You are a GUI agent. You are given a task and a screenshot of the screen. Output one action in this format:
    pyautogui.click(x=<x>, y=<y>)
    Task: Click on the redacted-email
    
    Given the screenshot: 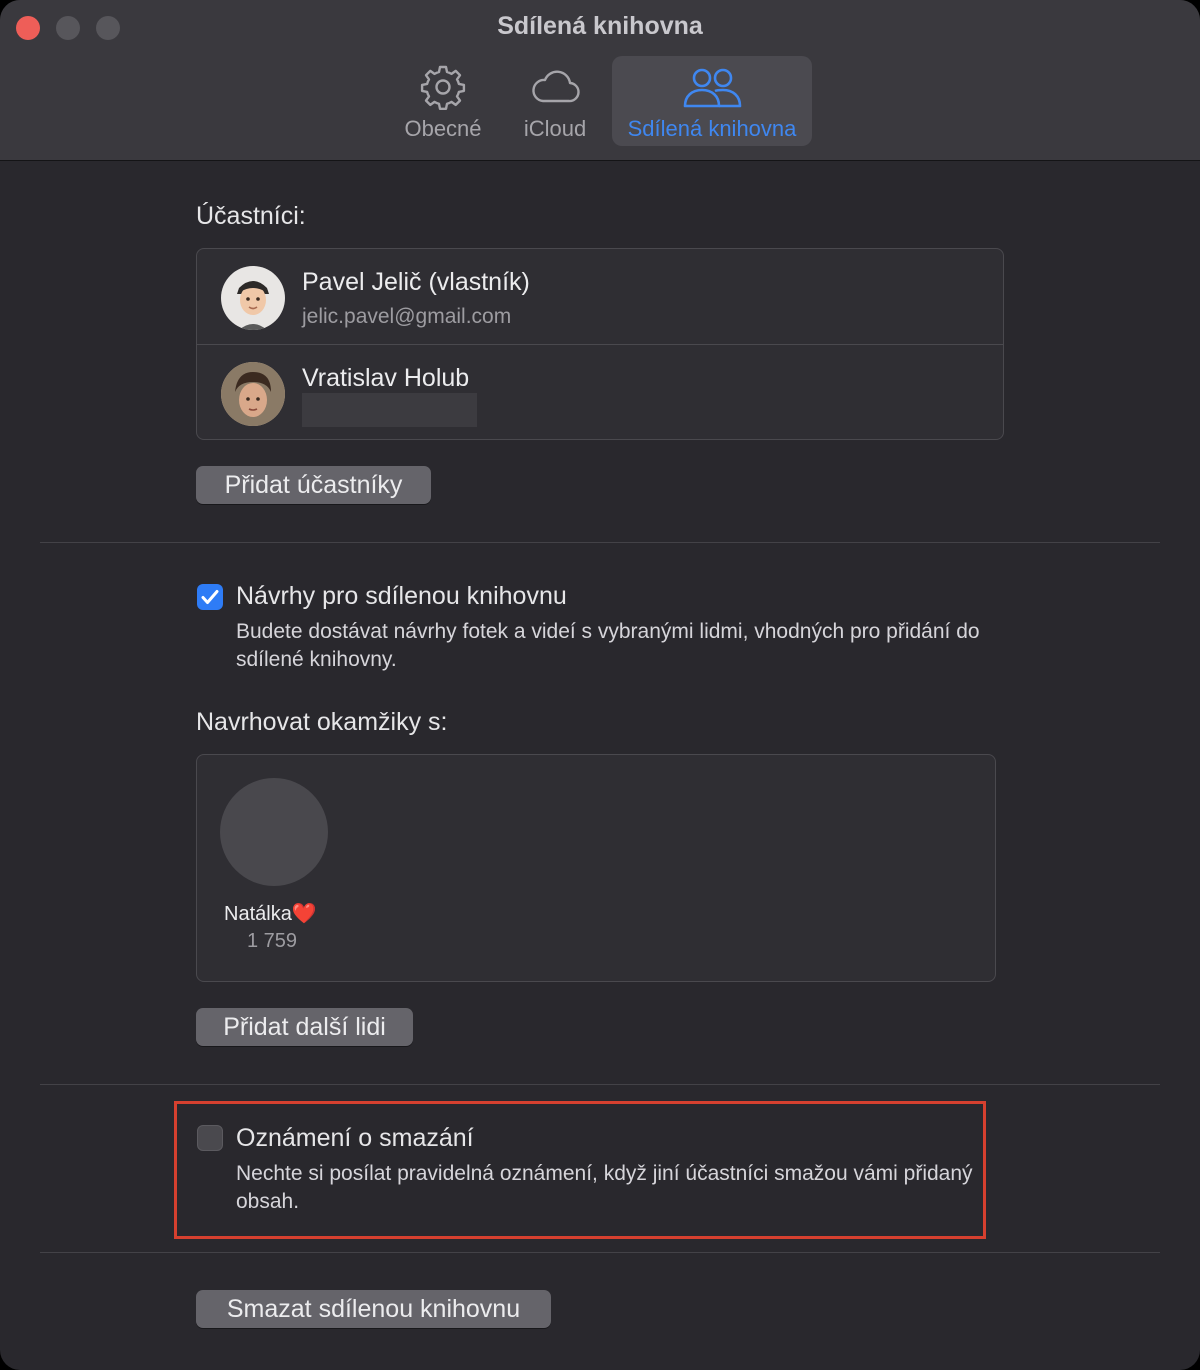 What is the action you would take?
    pyautogui.click(x=389, y=410)
    